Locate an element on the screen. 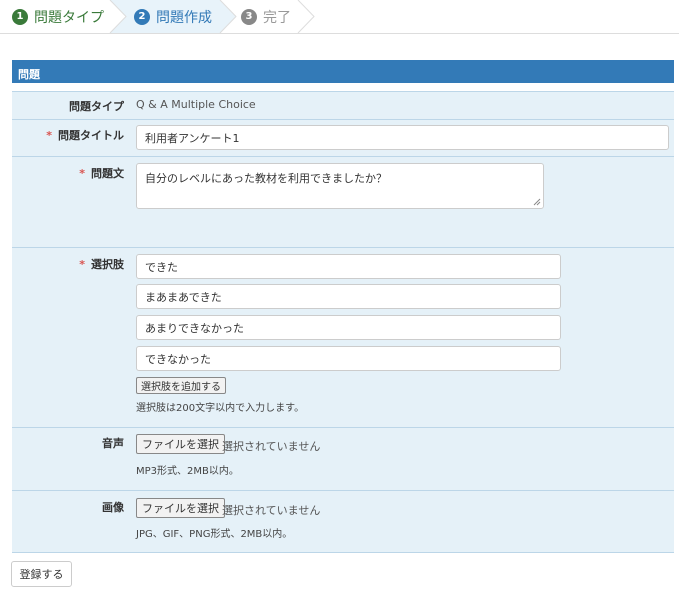 The height and width of the screenshot is (598, 679). resize-handle-icon is located at coordinates (537, 202).